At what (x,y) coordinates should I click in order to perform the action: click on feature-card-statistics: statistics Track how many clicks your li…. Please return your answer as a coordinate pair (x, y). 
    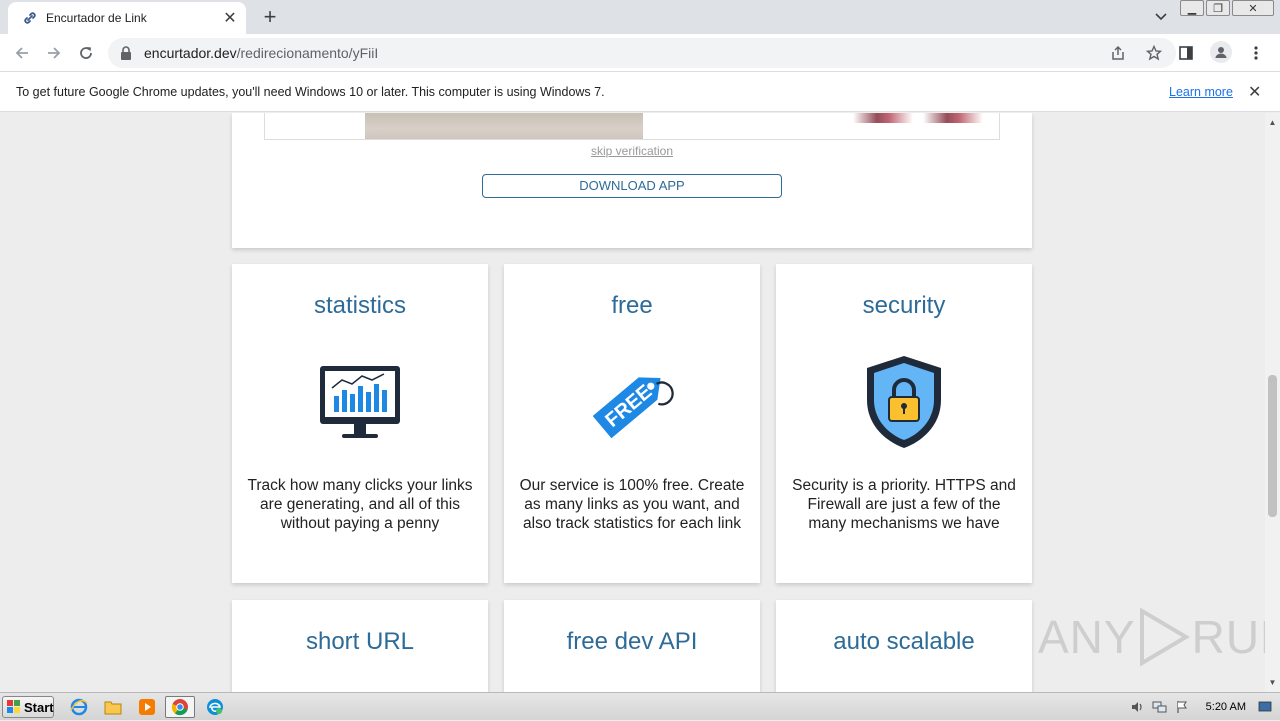
    Looking at the image, I should click on (360, 423).